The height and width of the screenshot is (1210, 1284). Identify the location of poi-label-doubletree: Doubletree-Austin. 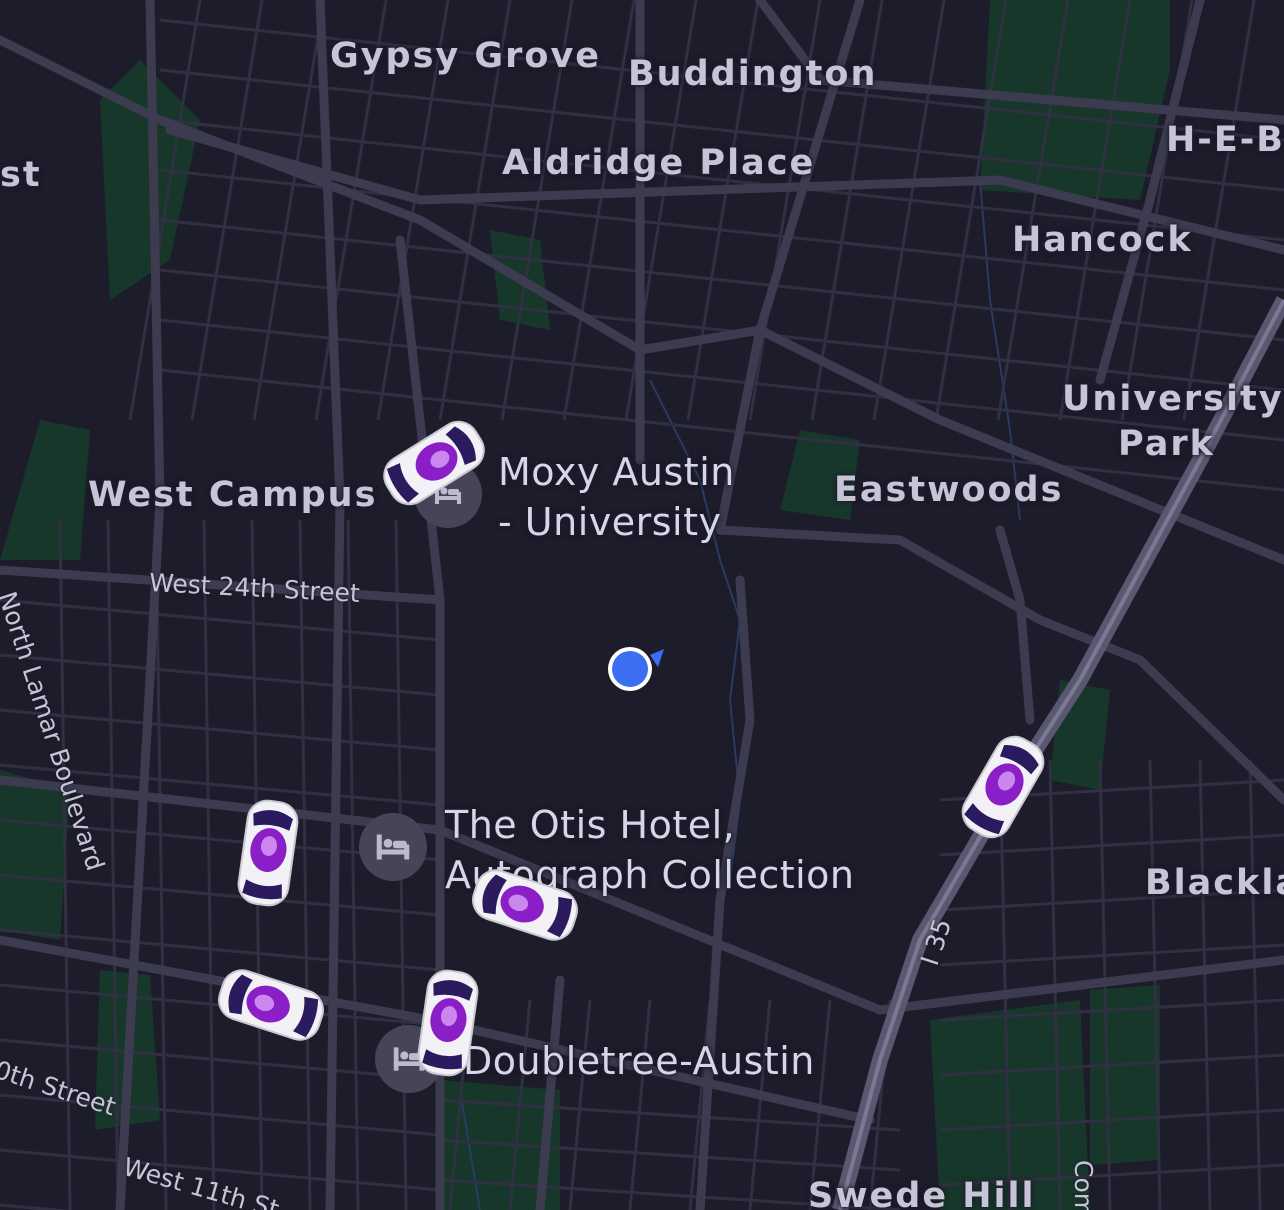
(639, 1061).